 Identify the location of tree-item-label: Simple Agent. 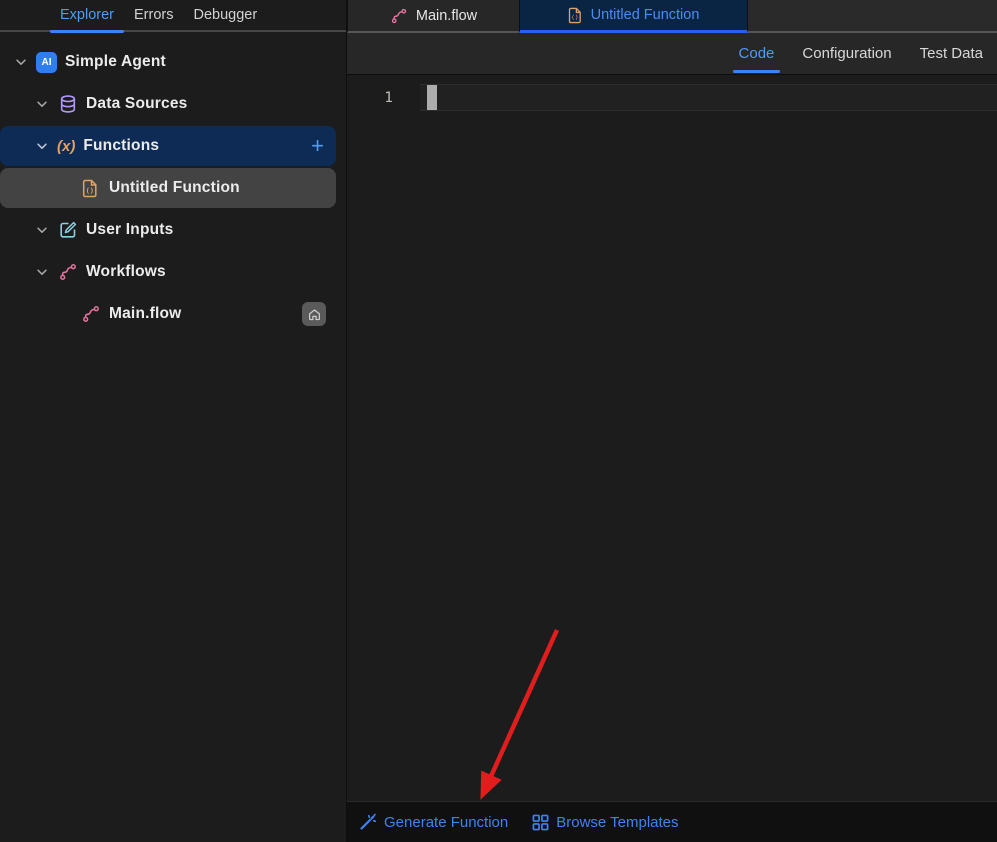
(115, 61).